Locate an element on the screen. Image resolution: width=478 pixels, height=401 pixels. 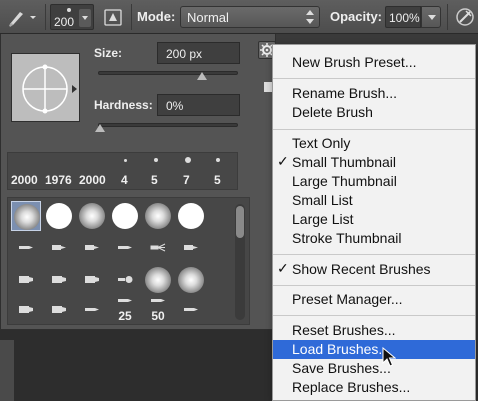
recent-brush-size: 1976 is located at coordinates (58, 180).